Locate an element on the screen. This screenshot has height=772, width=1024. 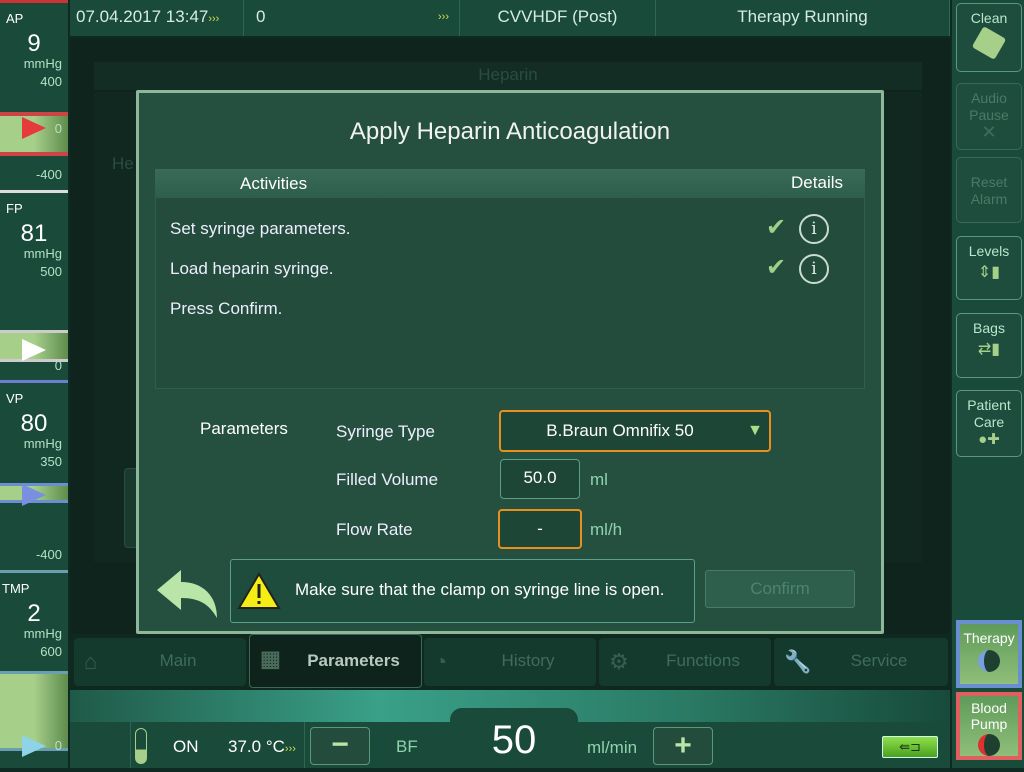
back-arrow-icon is located at coordinates (188, 594).